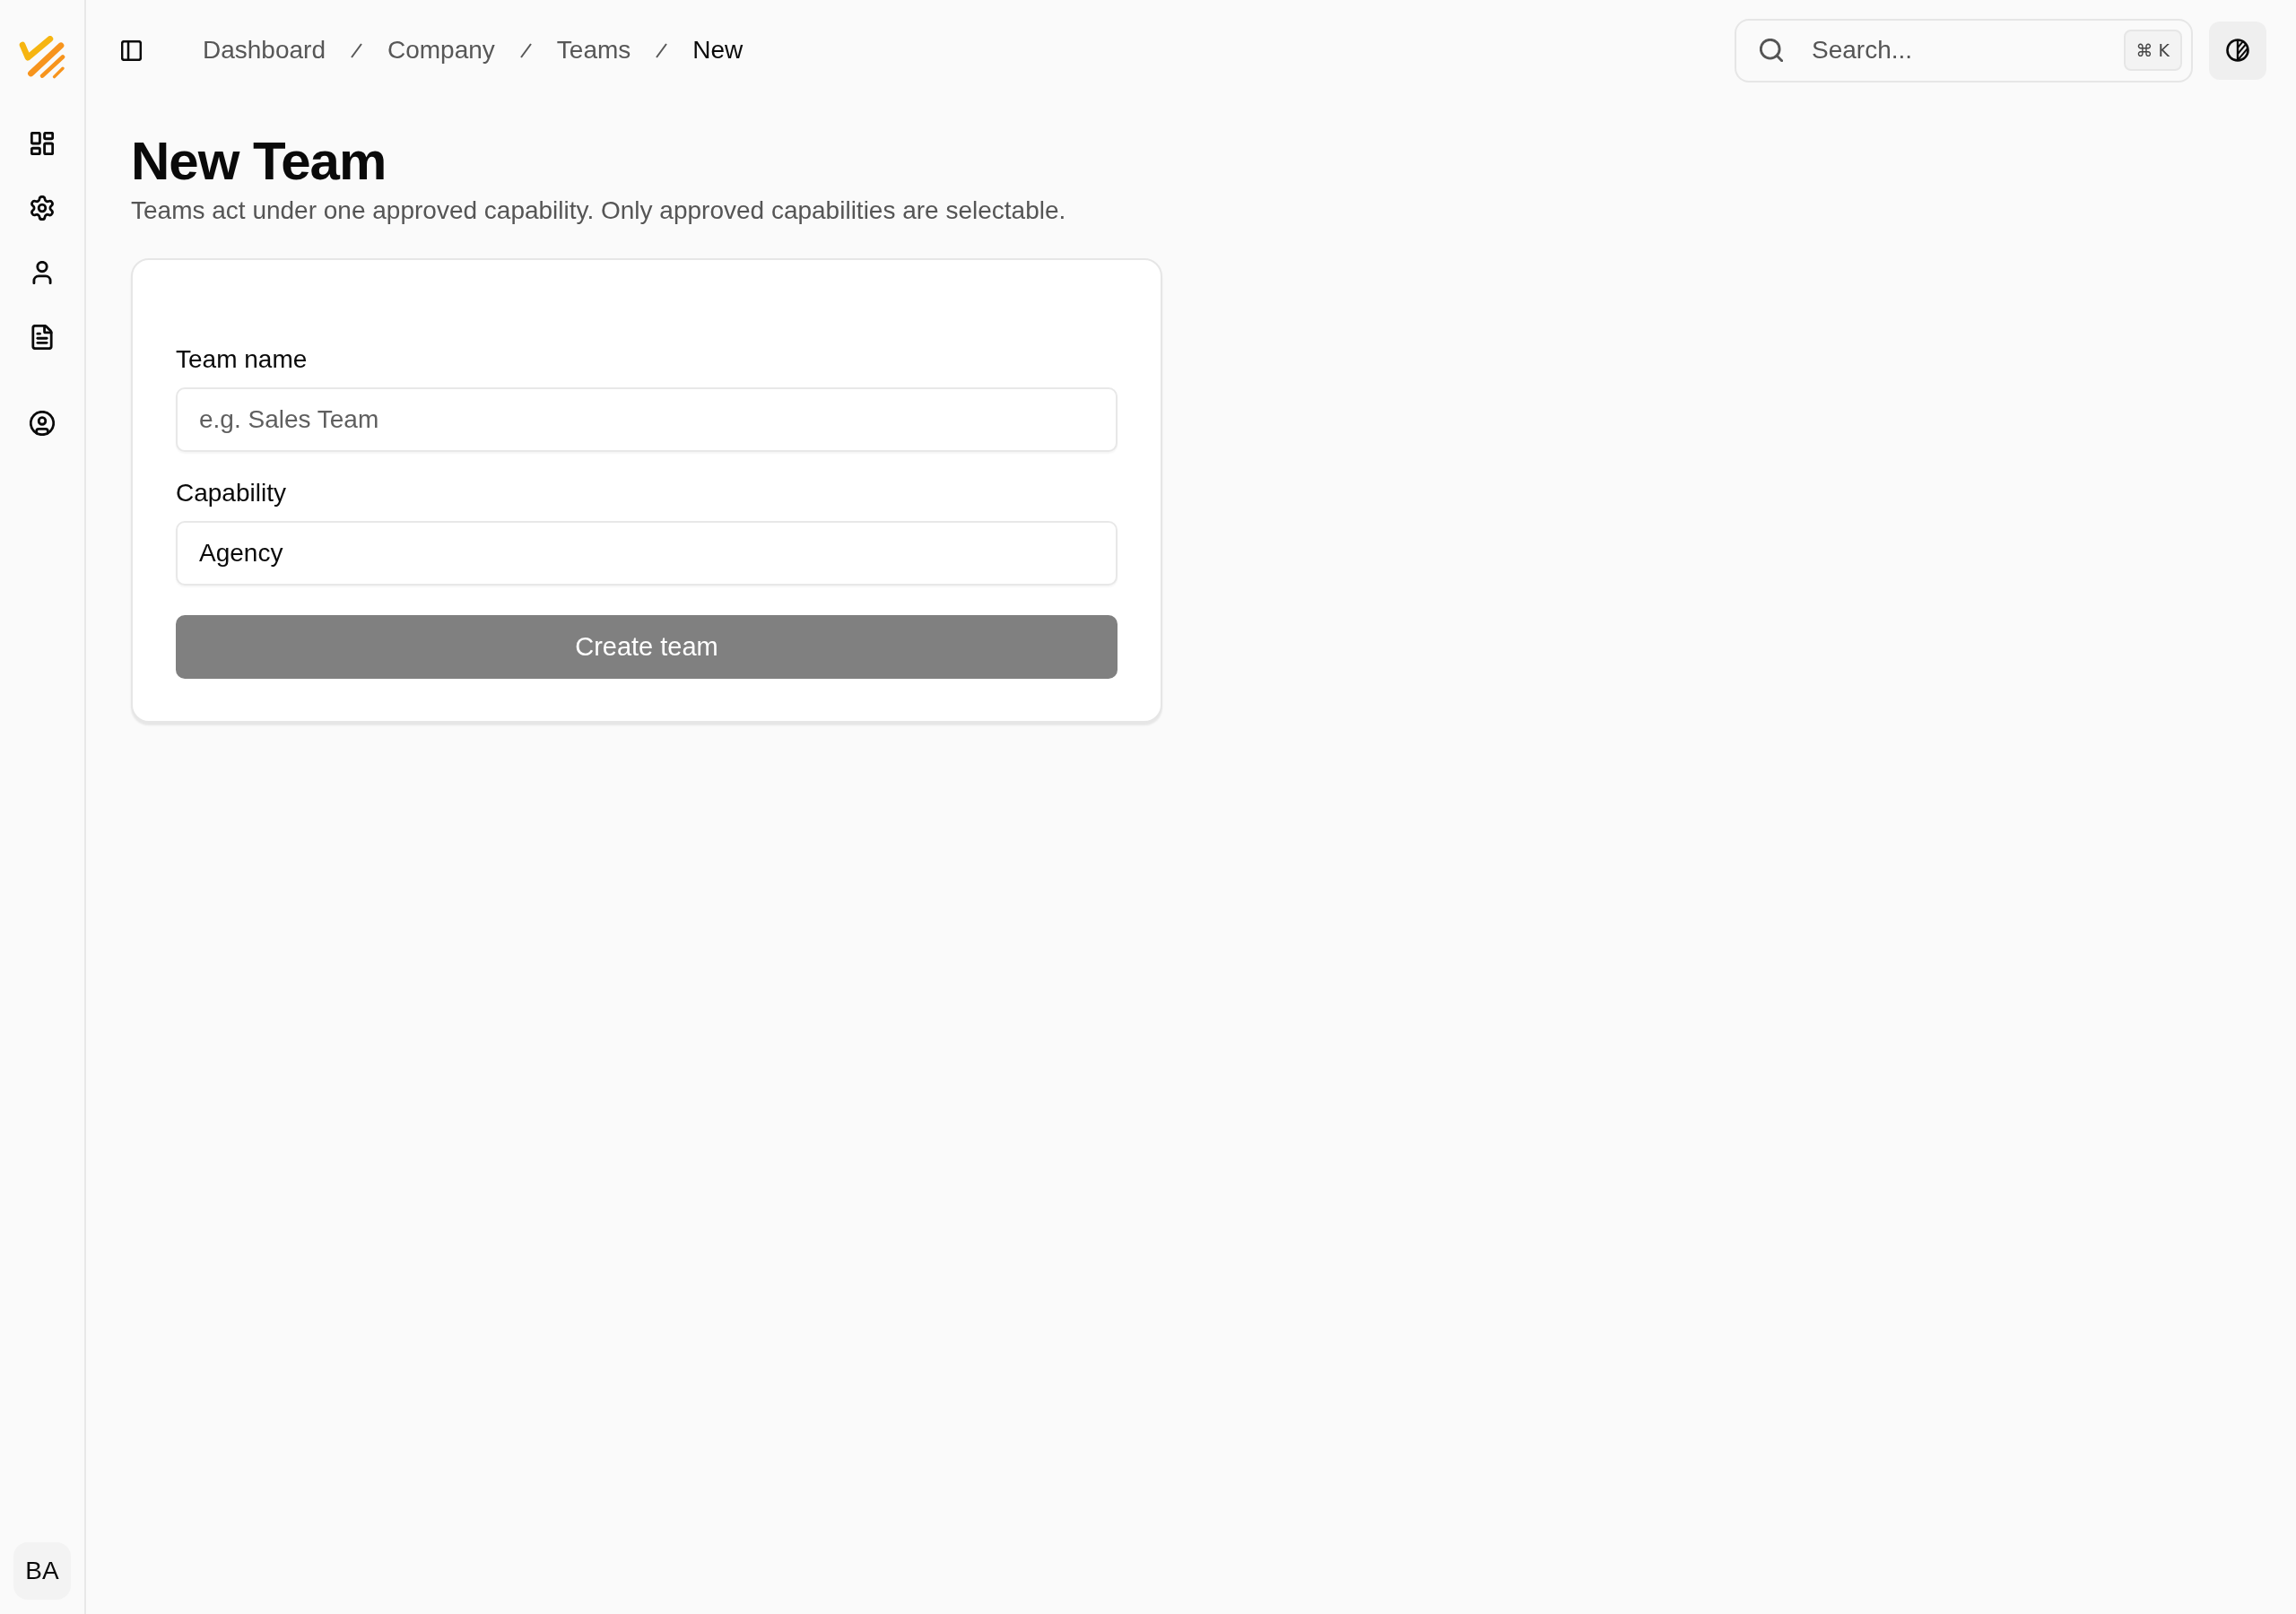 The width and height of the screenshot is (2296, 1614). Describe the element at coordinates (647, 553) in the screenshot. I see `value-field: Agency` at that location.